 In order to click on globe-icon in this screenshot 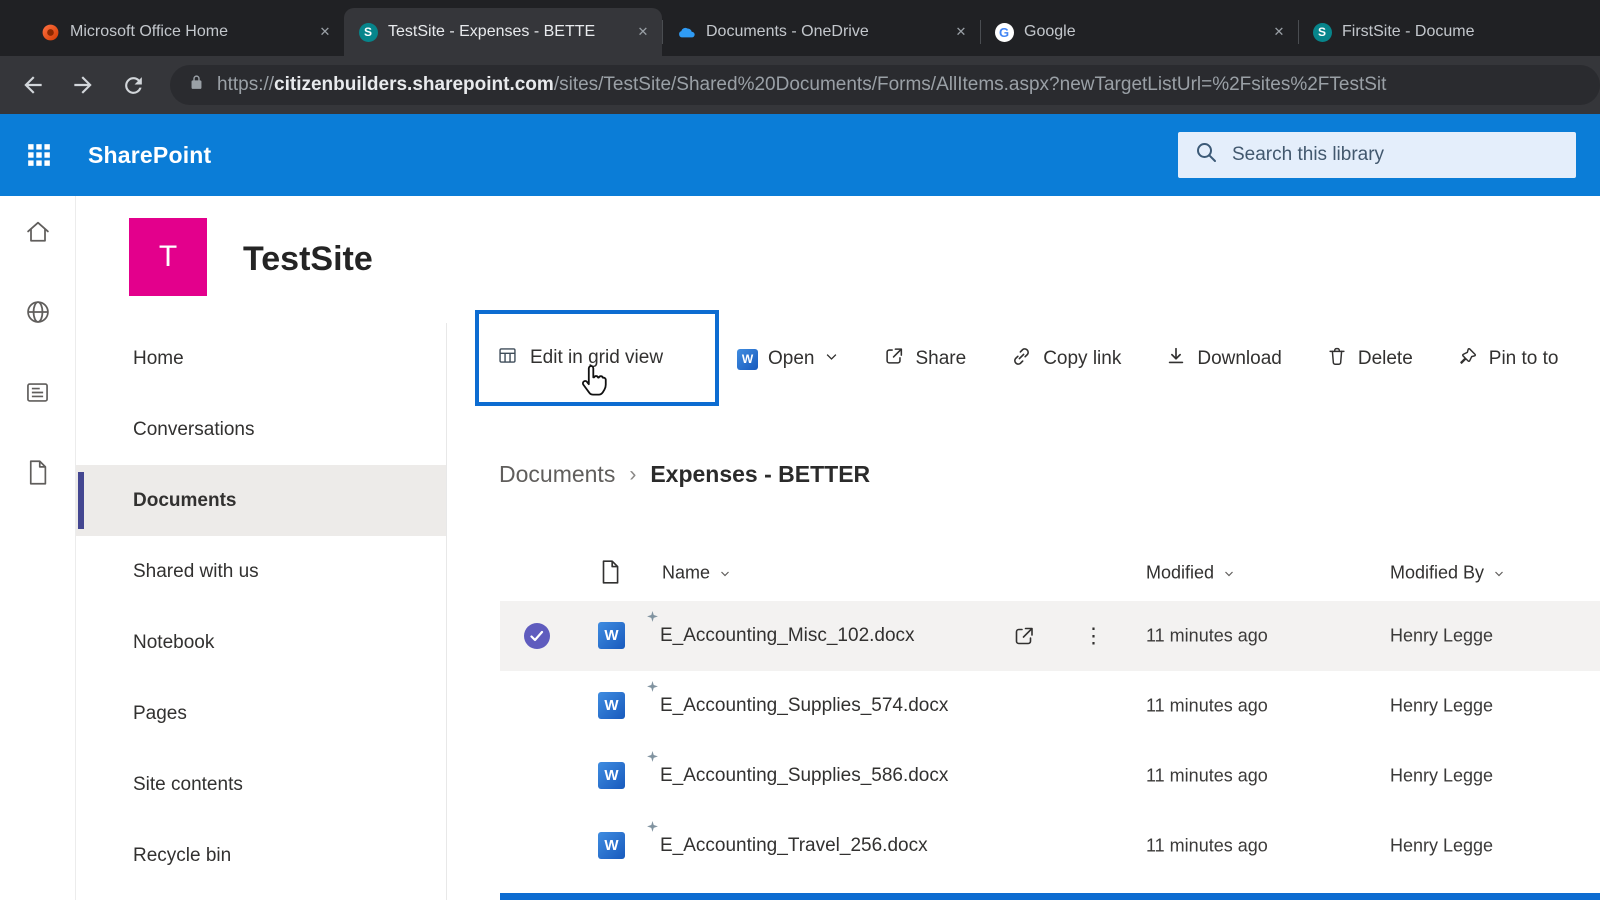, I will do `click(38, 312)`.